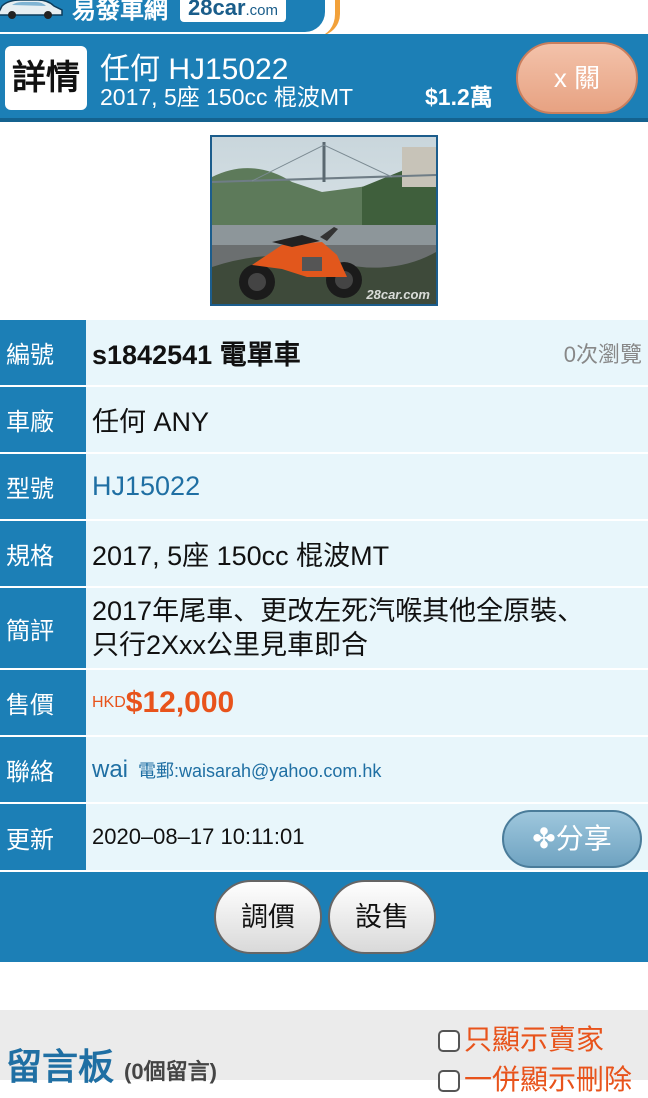 This screenshot has height=1098, width=648. Describe the element at coordinates (521, 1038) in the screenshot. I see `filter-seller-checkbox: 只顯示賣家` at that location.